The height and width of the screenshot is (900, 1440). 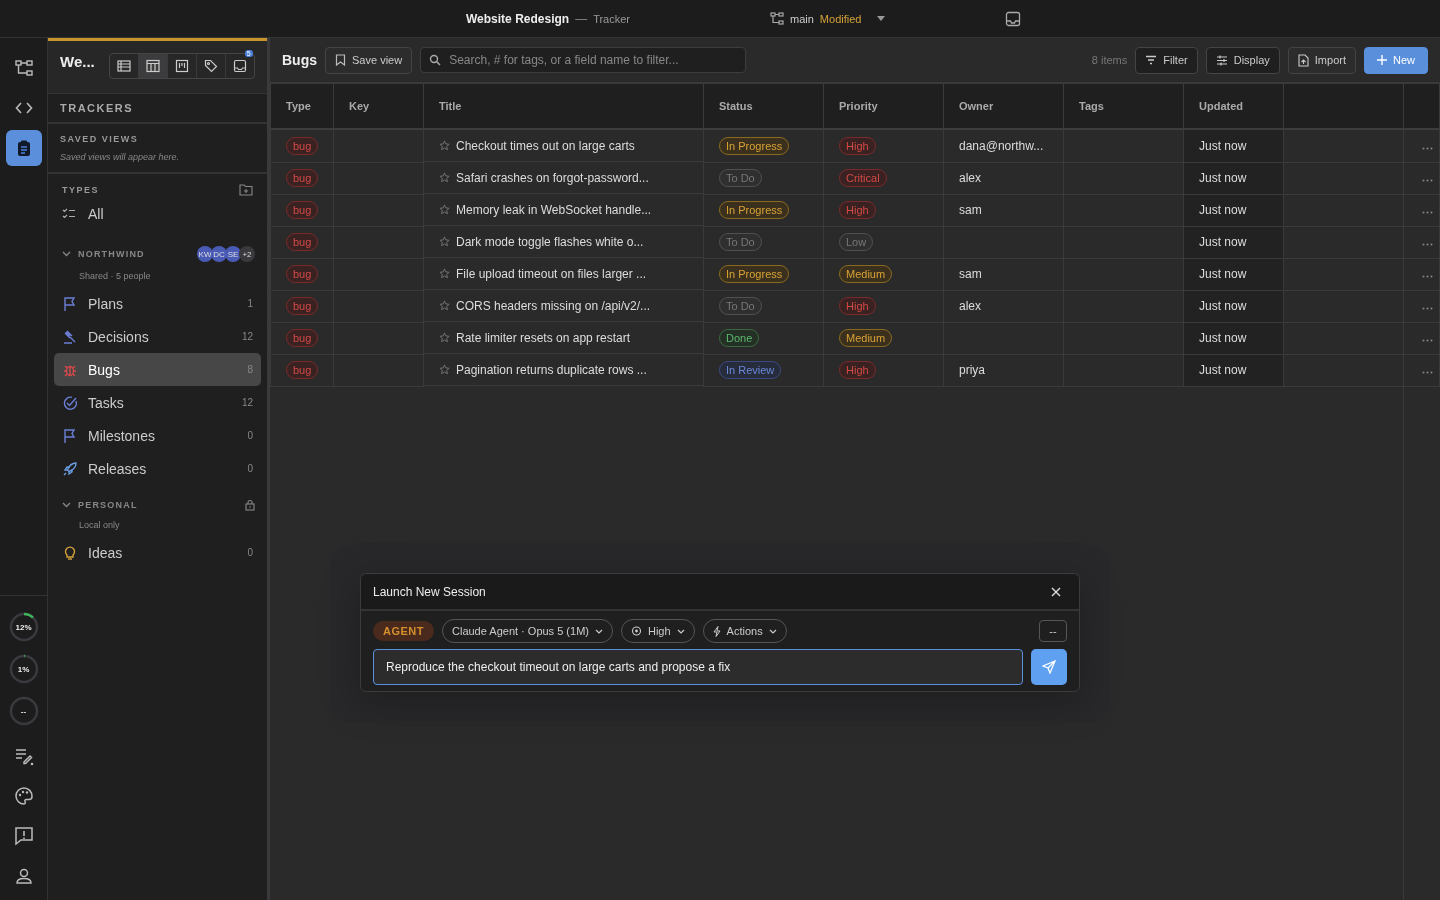 What do you see at coordinates (70, 303) in the screenshot?
I see `flag-icon` at bounding box center [70, 303].